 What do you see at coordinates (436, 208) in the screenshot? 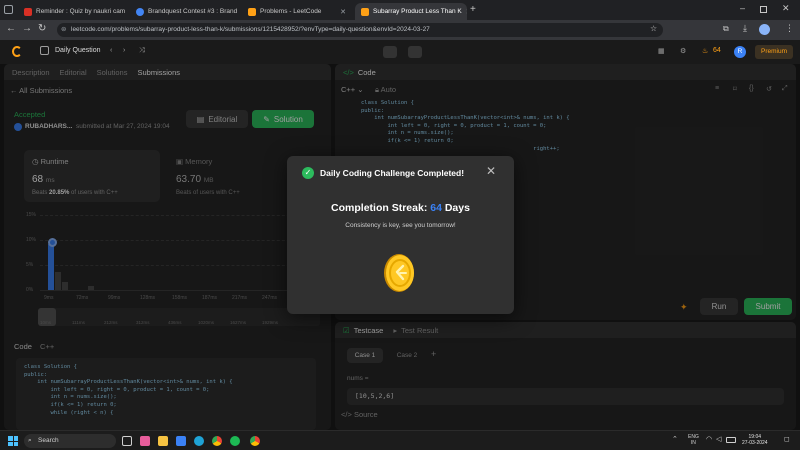
I see `streak-value: 64` at bounding box center [436, 208].